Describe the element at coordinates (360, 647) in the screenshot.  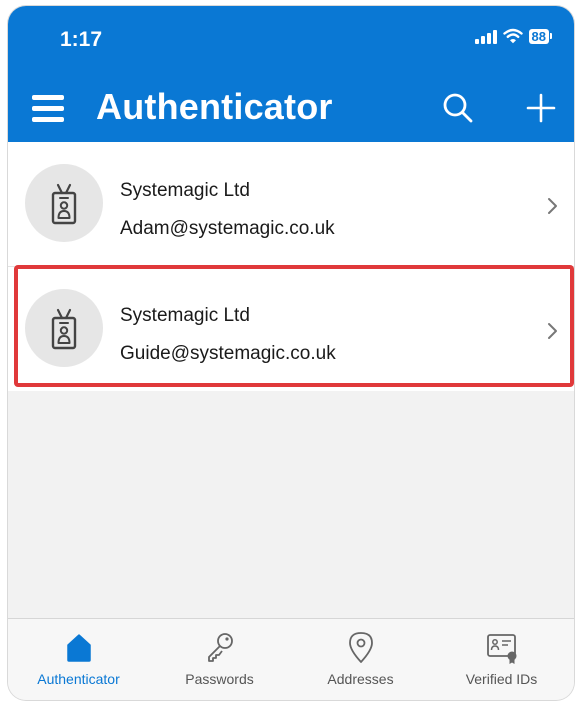
I see `location-pin-icon` at that location.